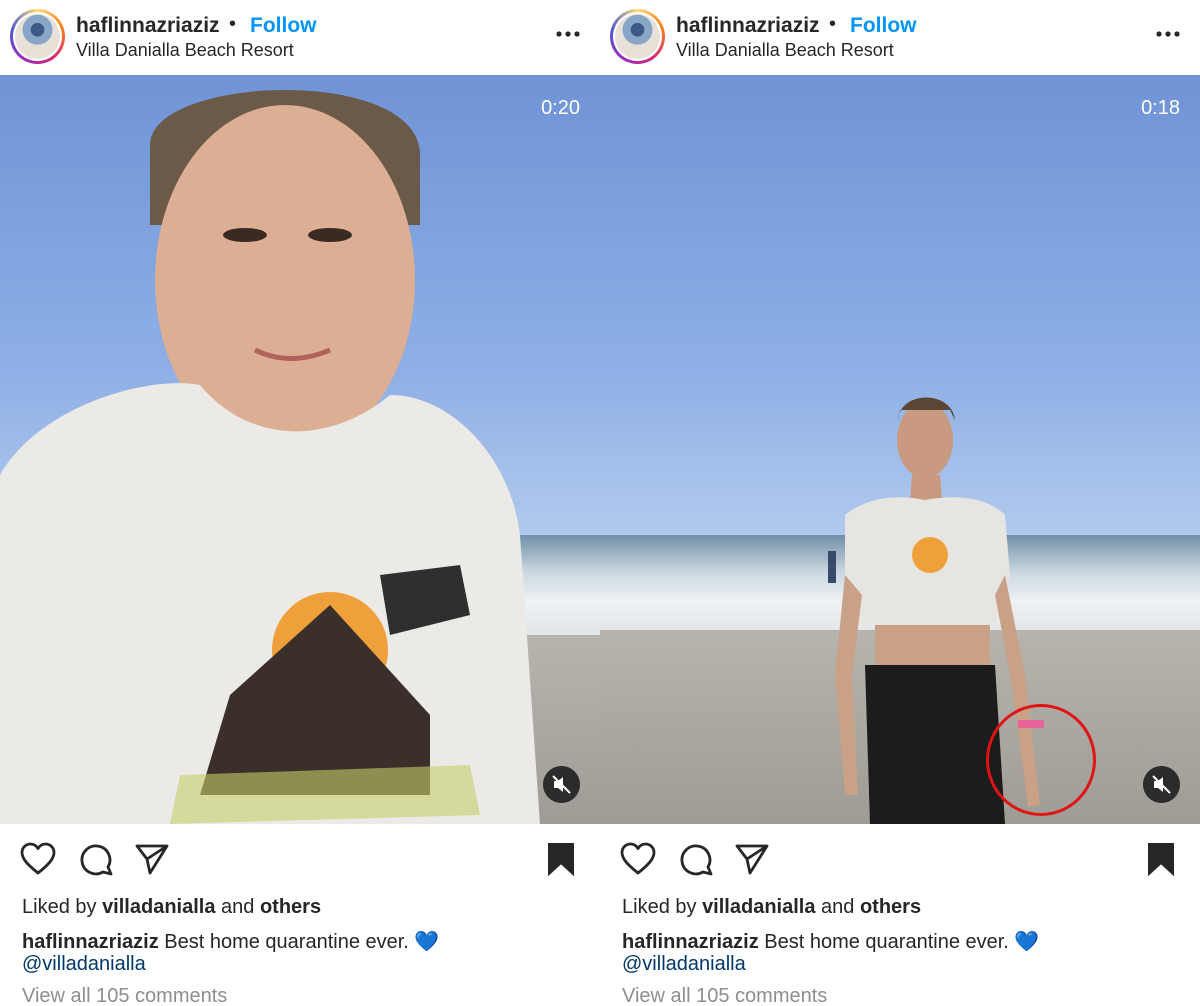 The height and width of the screenshot is (1006, 1200). Describe the element at coordinates (1160, 108) in the screenshot. I see `video-timer: 0:18` at that location.